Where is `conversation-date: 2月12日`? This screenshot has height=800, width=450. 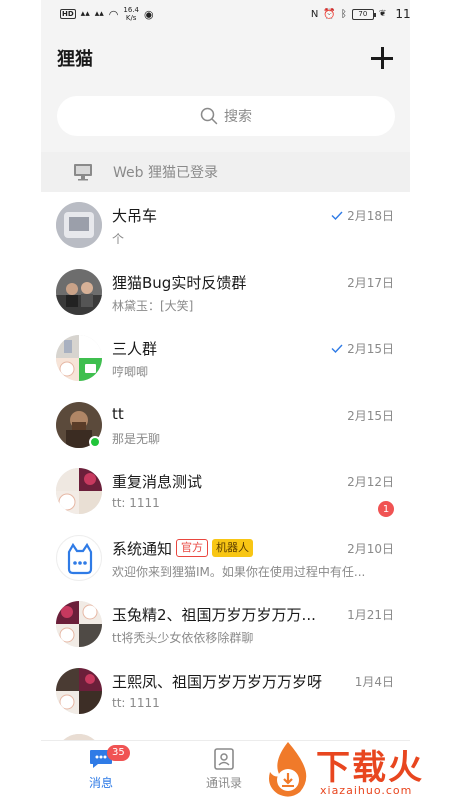
conversation-date: 2月12日 is located at coordinates (370, 482).